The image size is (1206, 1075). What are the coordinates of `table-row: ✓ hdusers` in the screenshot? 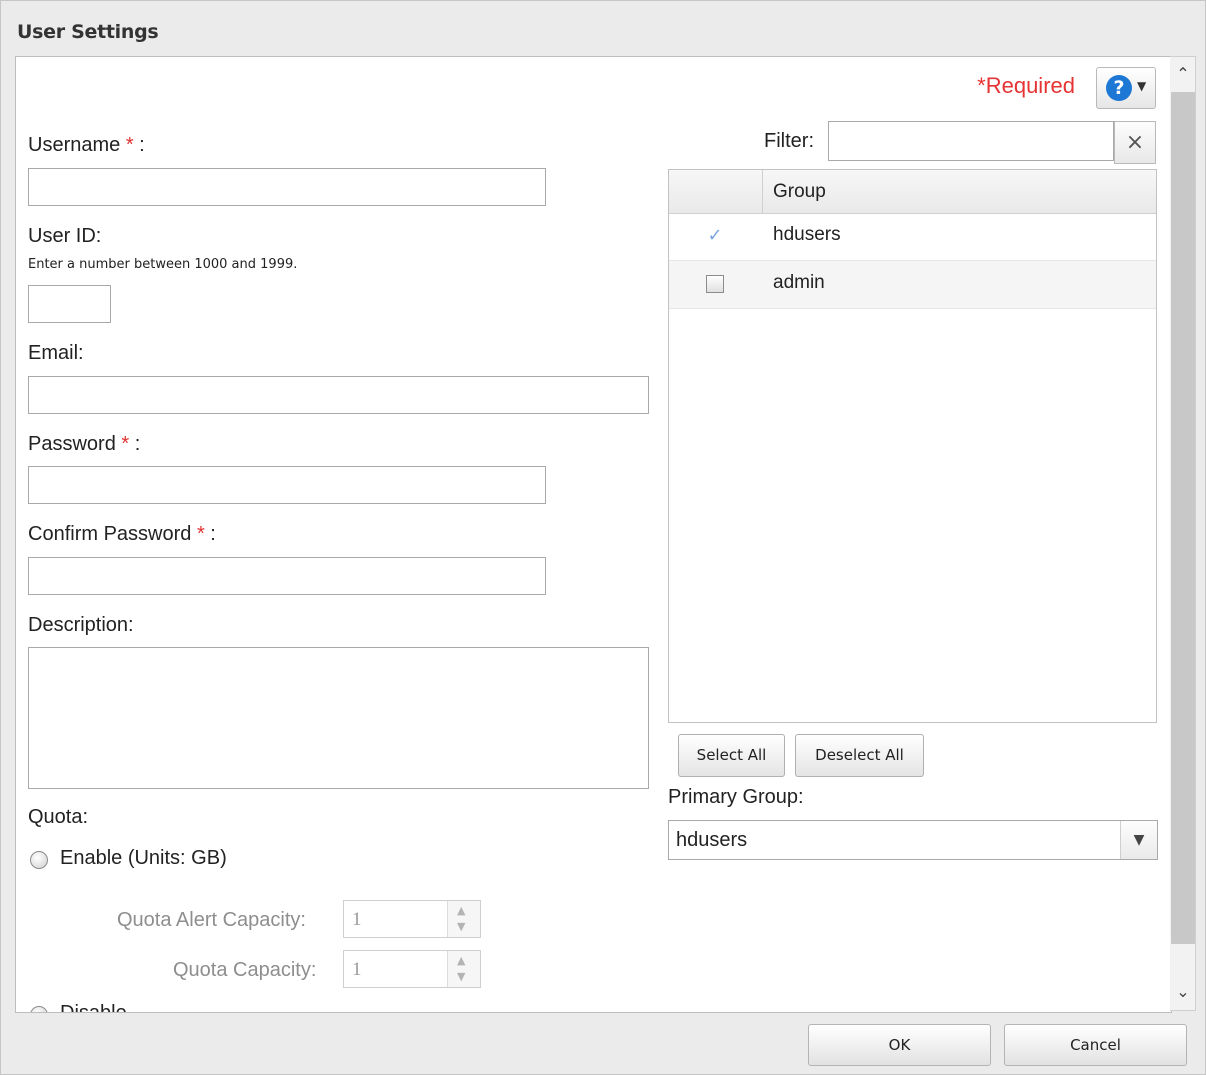 It's located at (912, 237).